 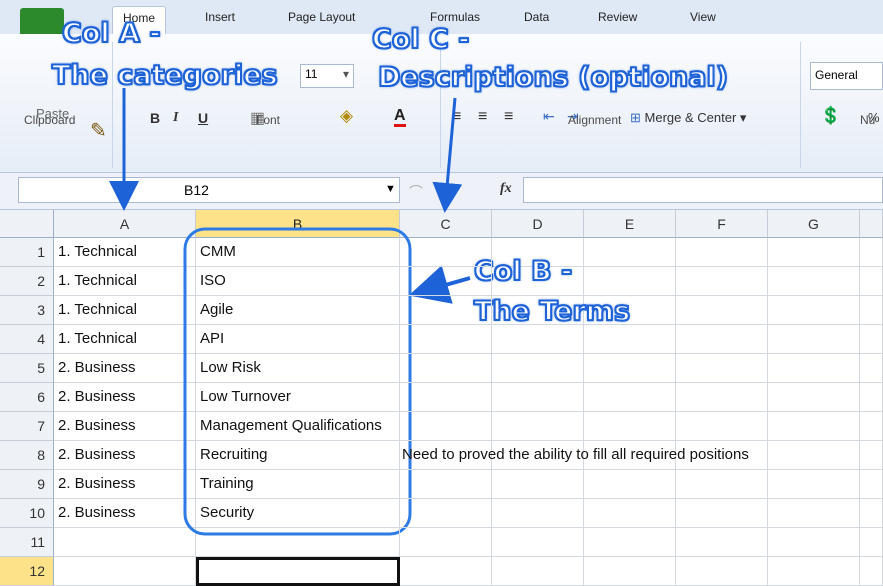 I want to click on cell-g5, so click(x=814, y=368).